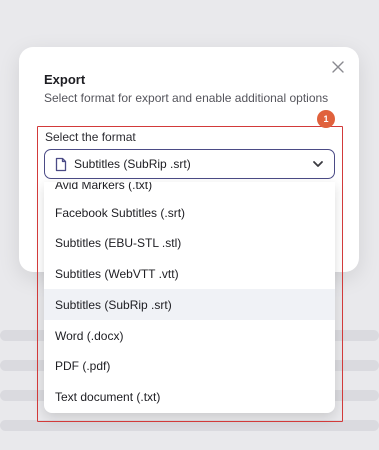 The image size is (379, 450). I want to click on step-marker-badge: 1, so click(326, 119).